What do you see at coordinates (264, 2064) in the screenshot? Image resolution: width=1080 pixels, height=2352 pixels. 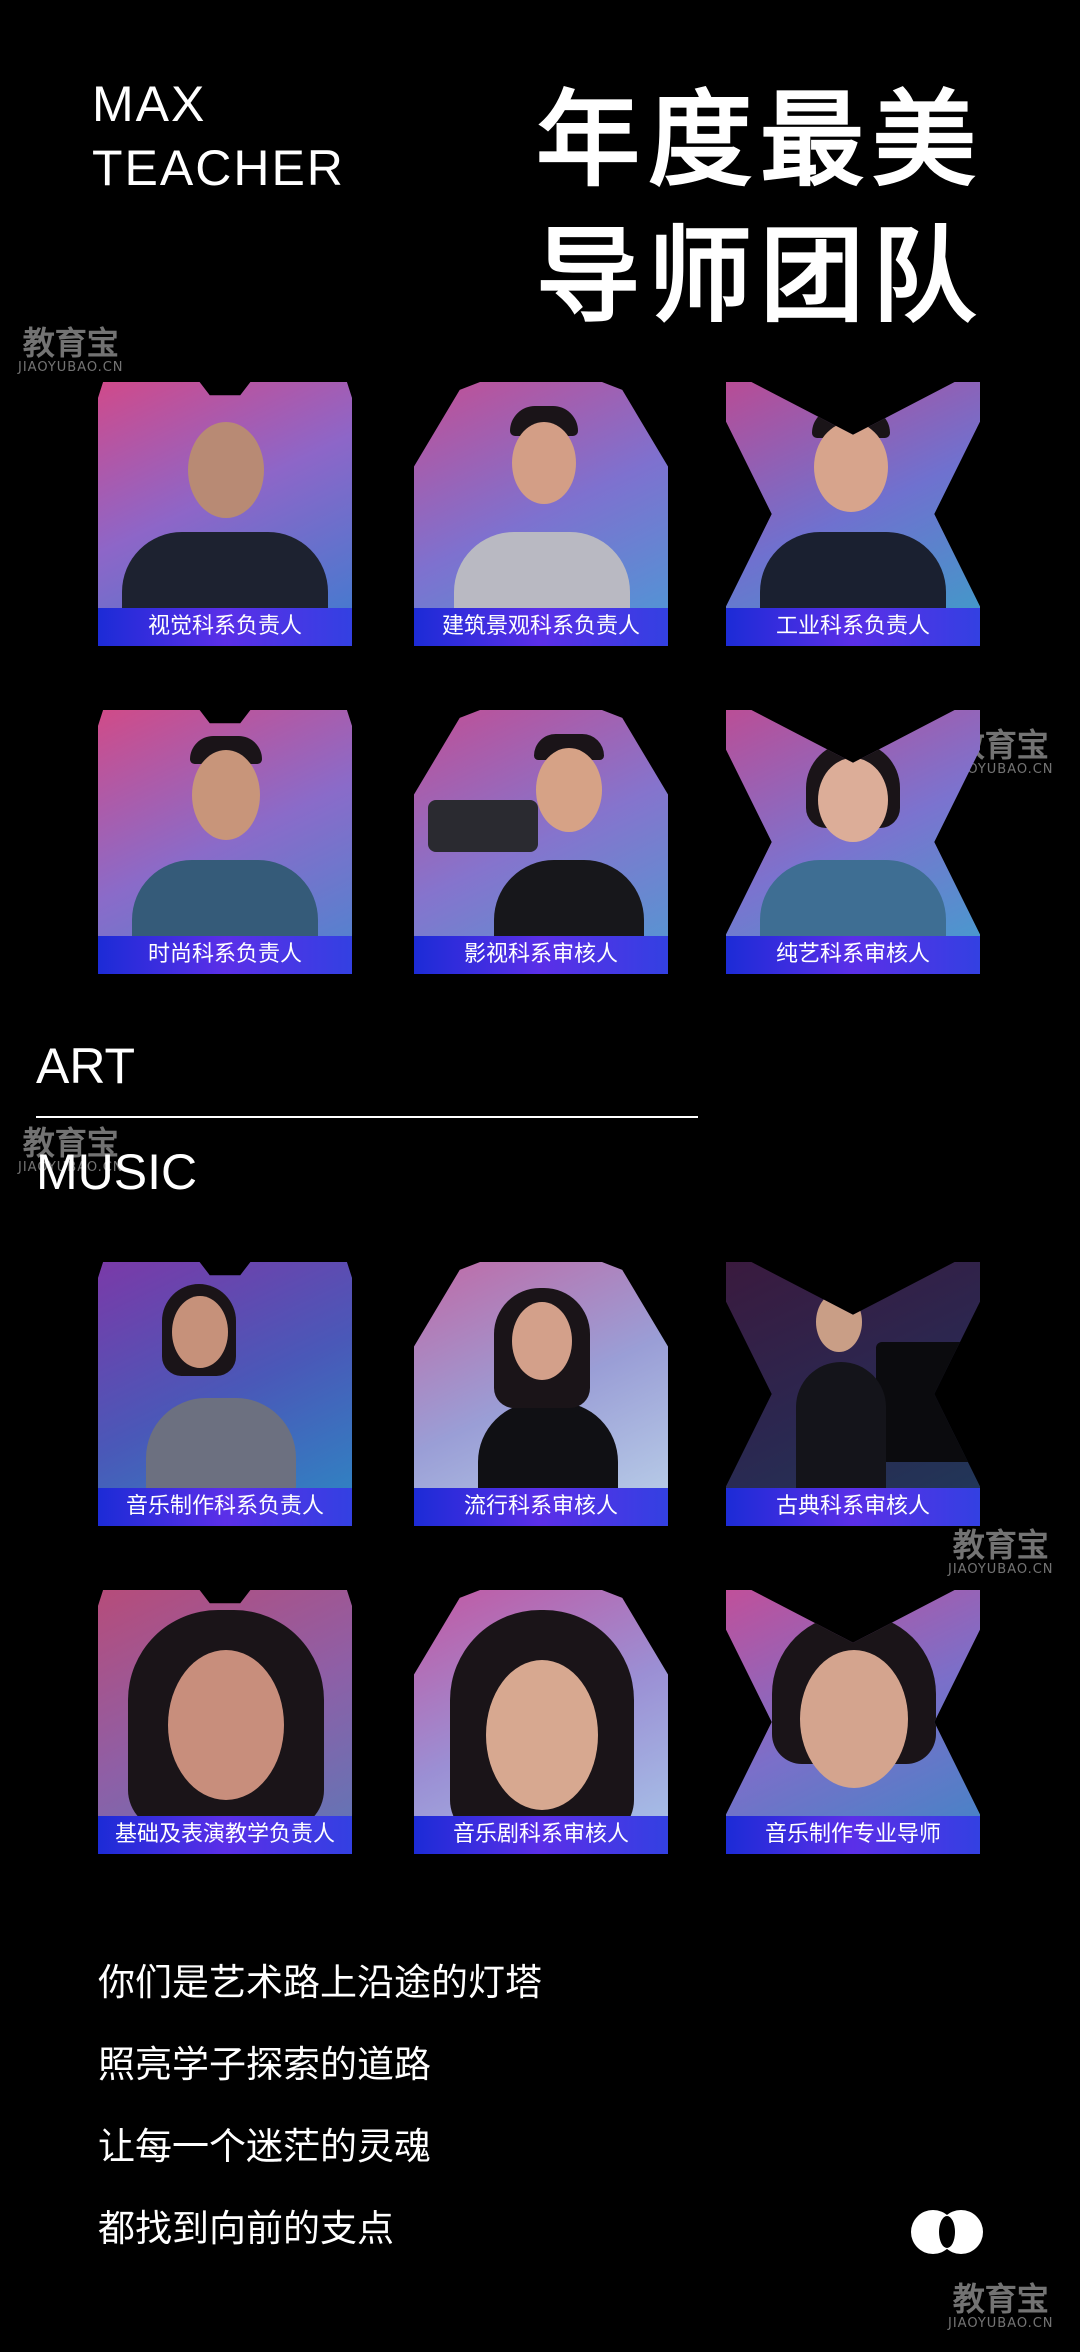 I see `poem-line: 照亮学子探索的道路` at bounding box center [264, 2064].